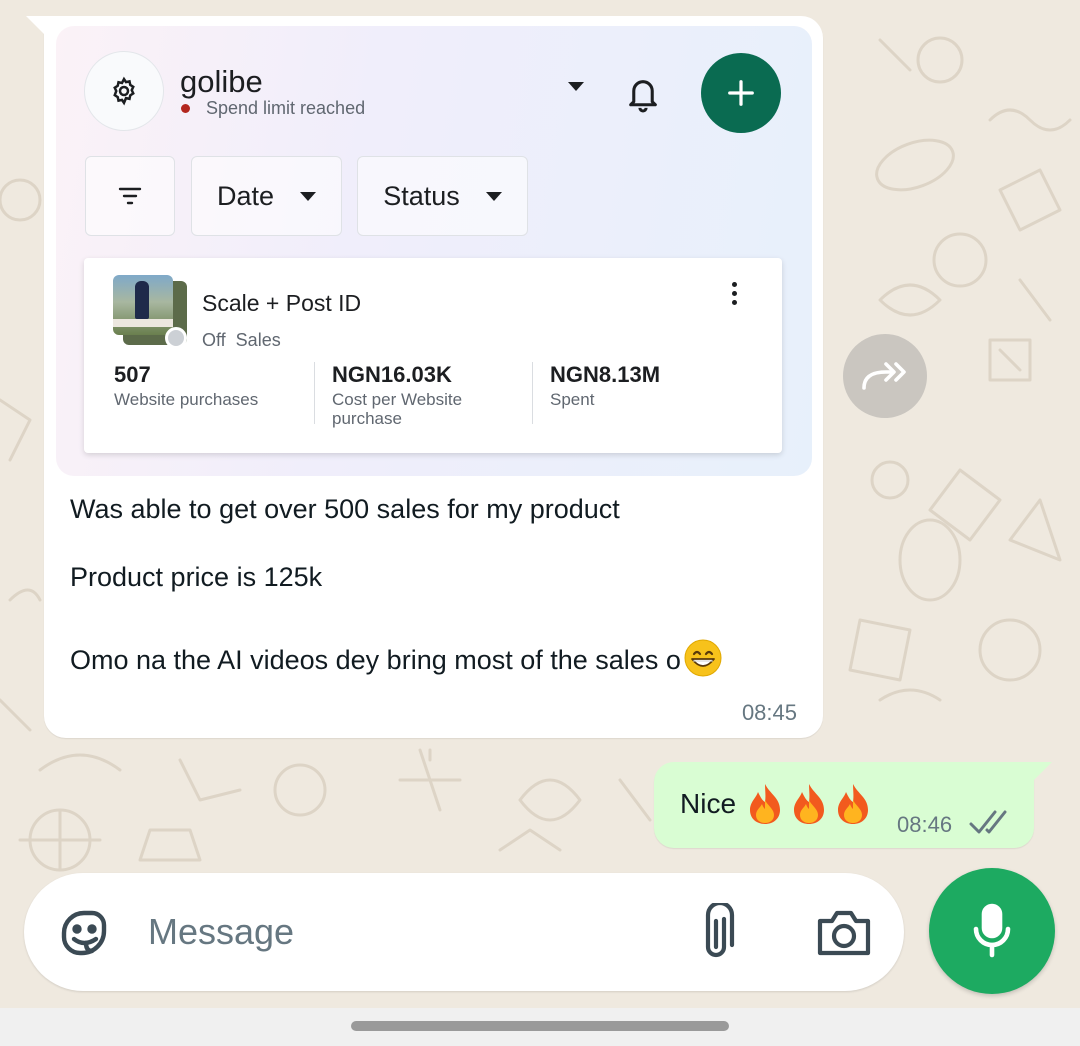 This screenshot has width=1080, height=1046. Describe the element at coordinates (844, 932) in the screenshot. I see `camera-icon` at that location.